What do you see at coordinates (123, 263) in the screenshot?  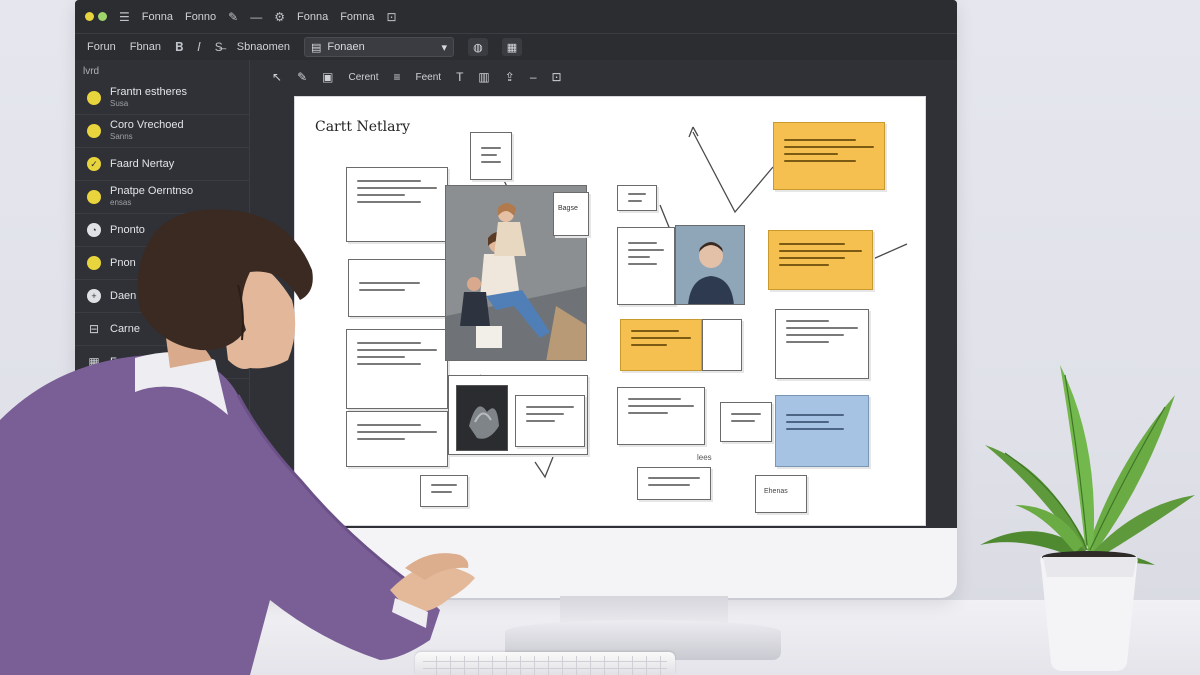 I see `sidebar-item-label: Pnon` at bounding box center [123, 263].